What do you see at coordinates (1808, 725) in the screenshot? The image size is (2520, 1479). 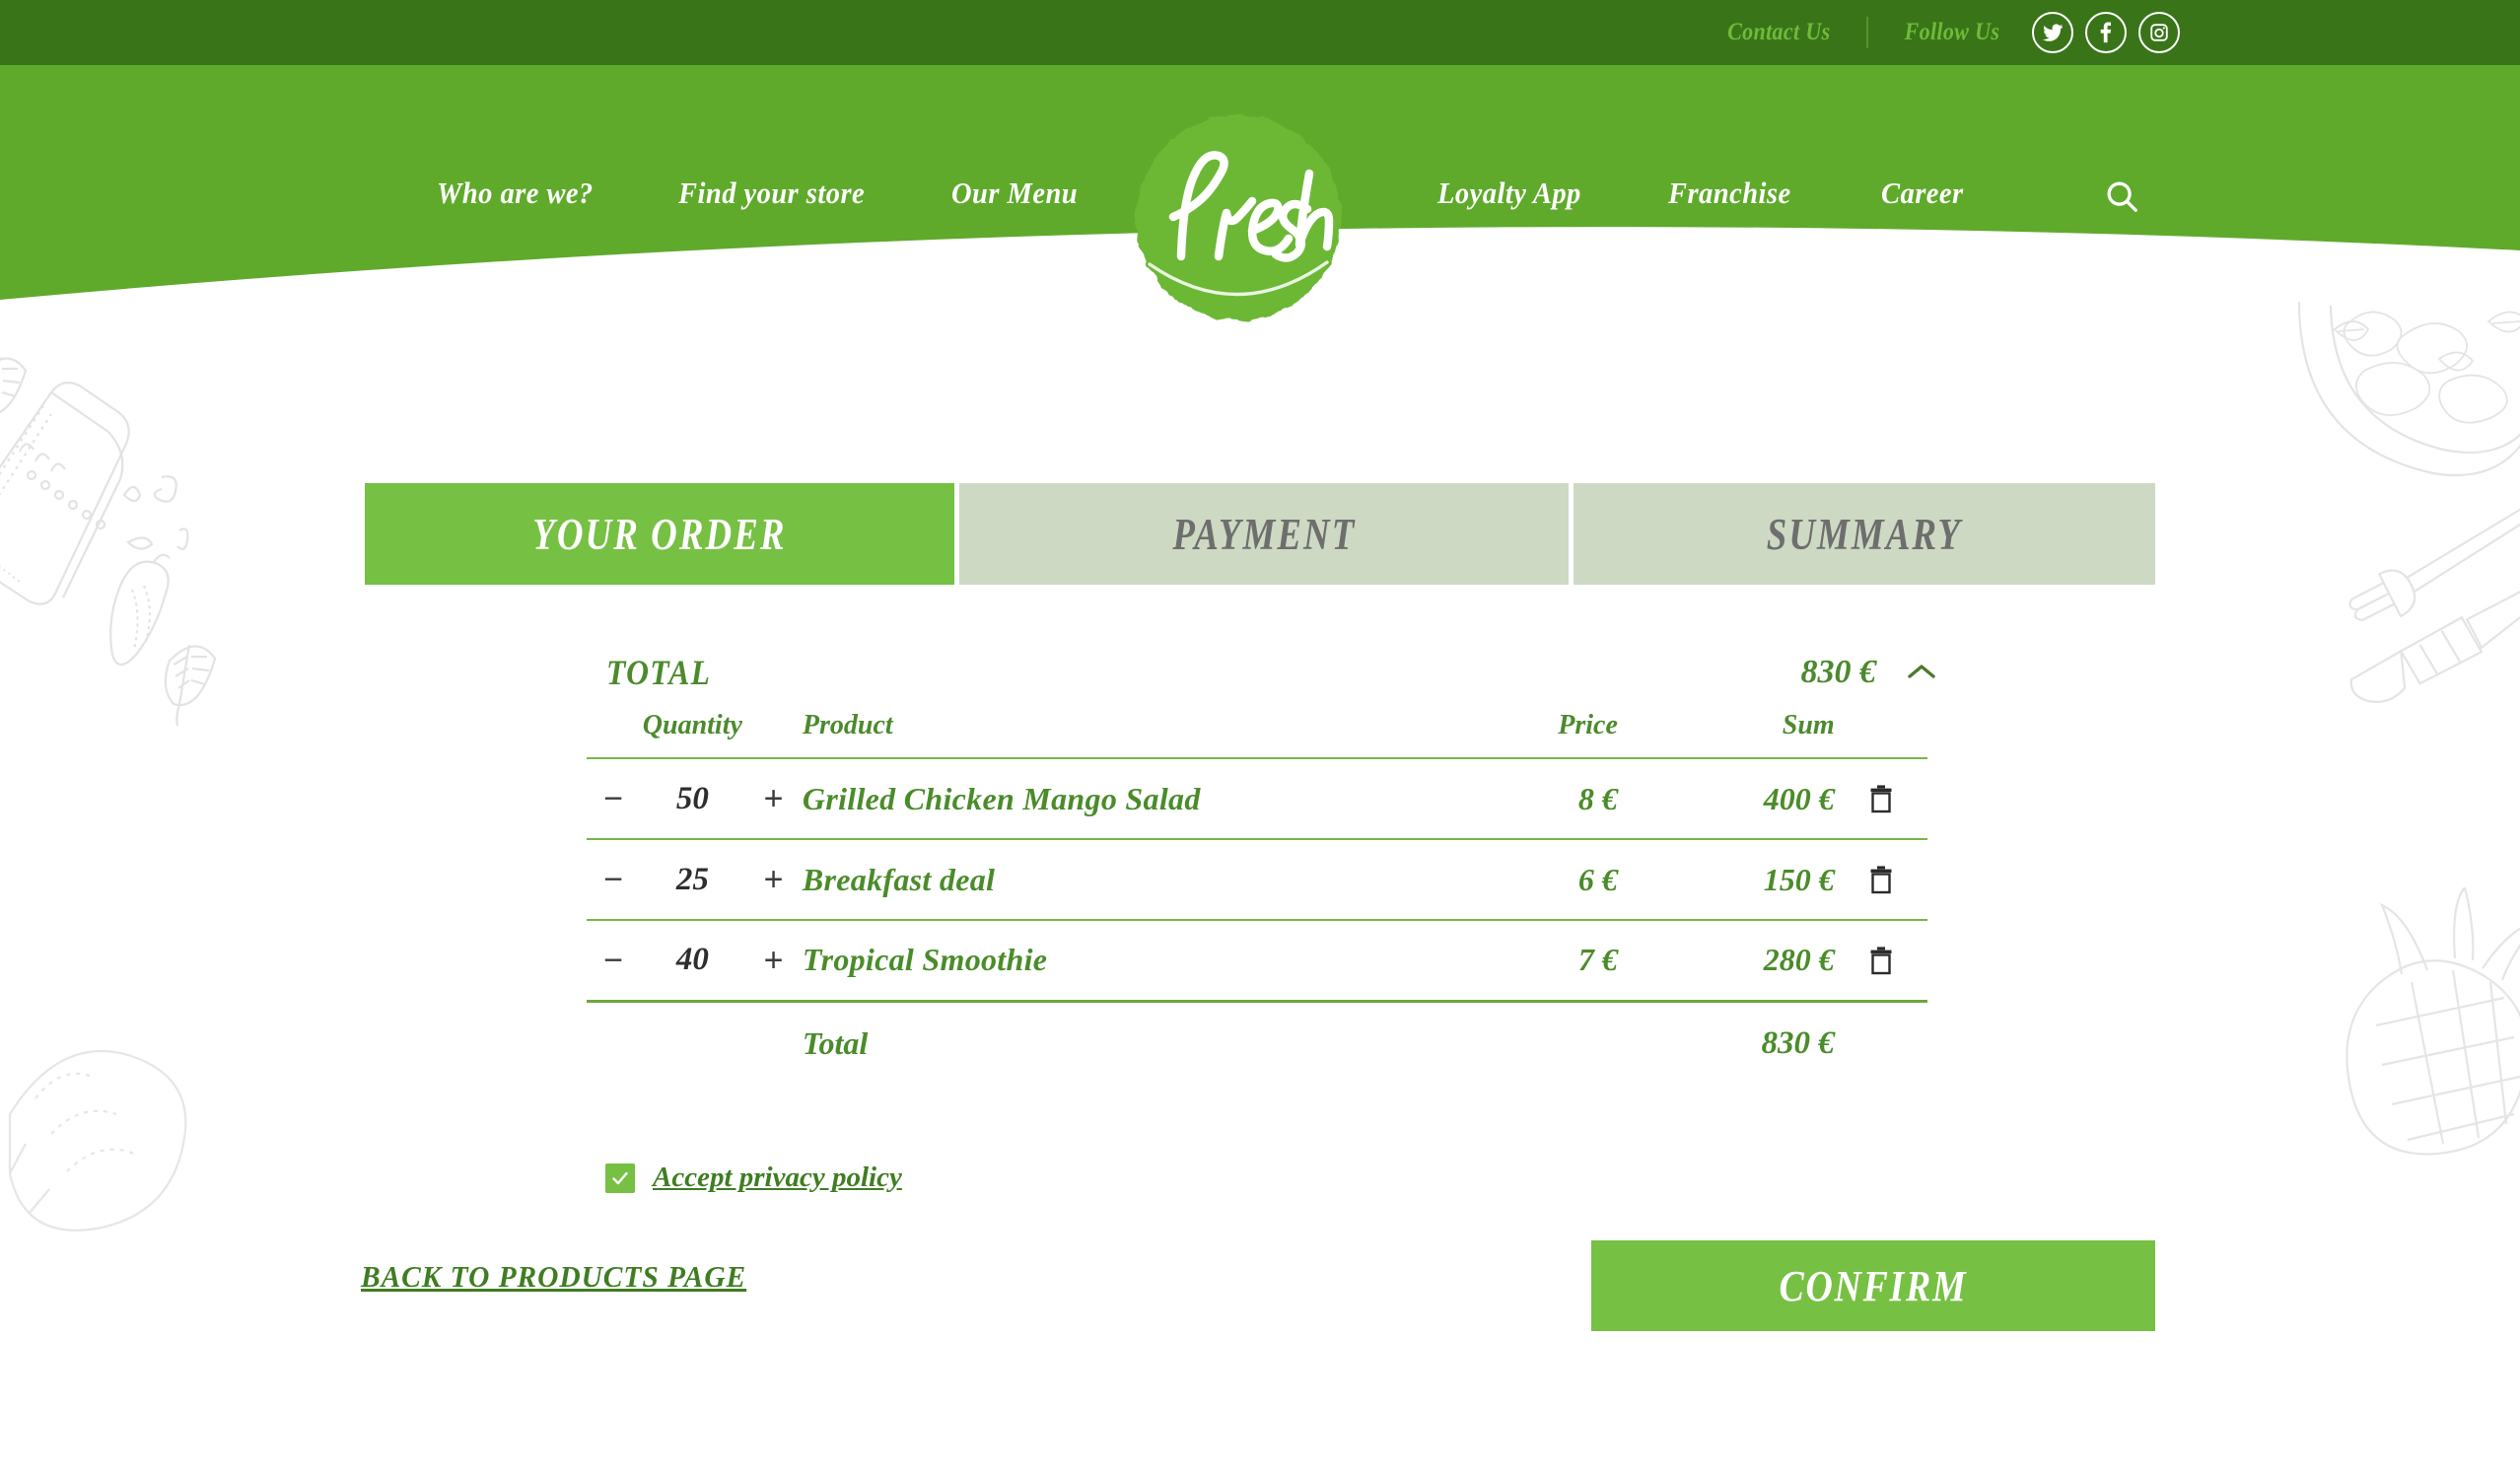 I see `col-sum: Sum` at bounding box center [1808, 725].